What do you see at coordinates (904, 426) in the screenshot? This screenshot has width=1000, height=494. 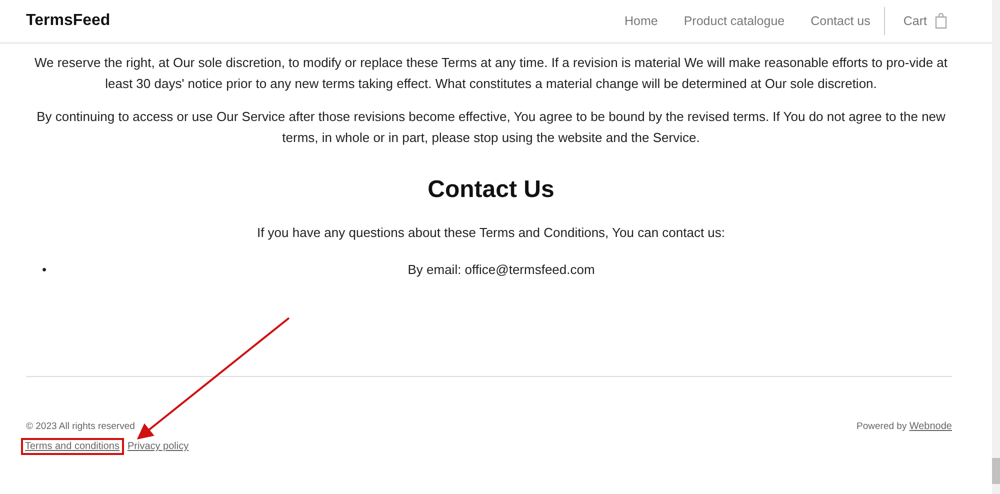 I see `powered-by-text: Powered by Webnode` at bounding box center [904, 426].